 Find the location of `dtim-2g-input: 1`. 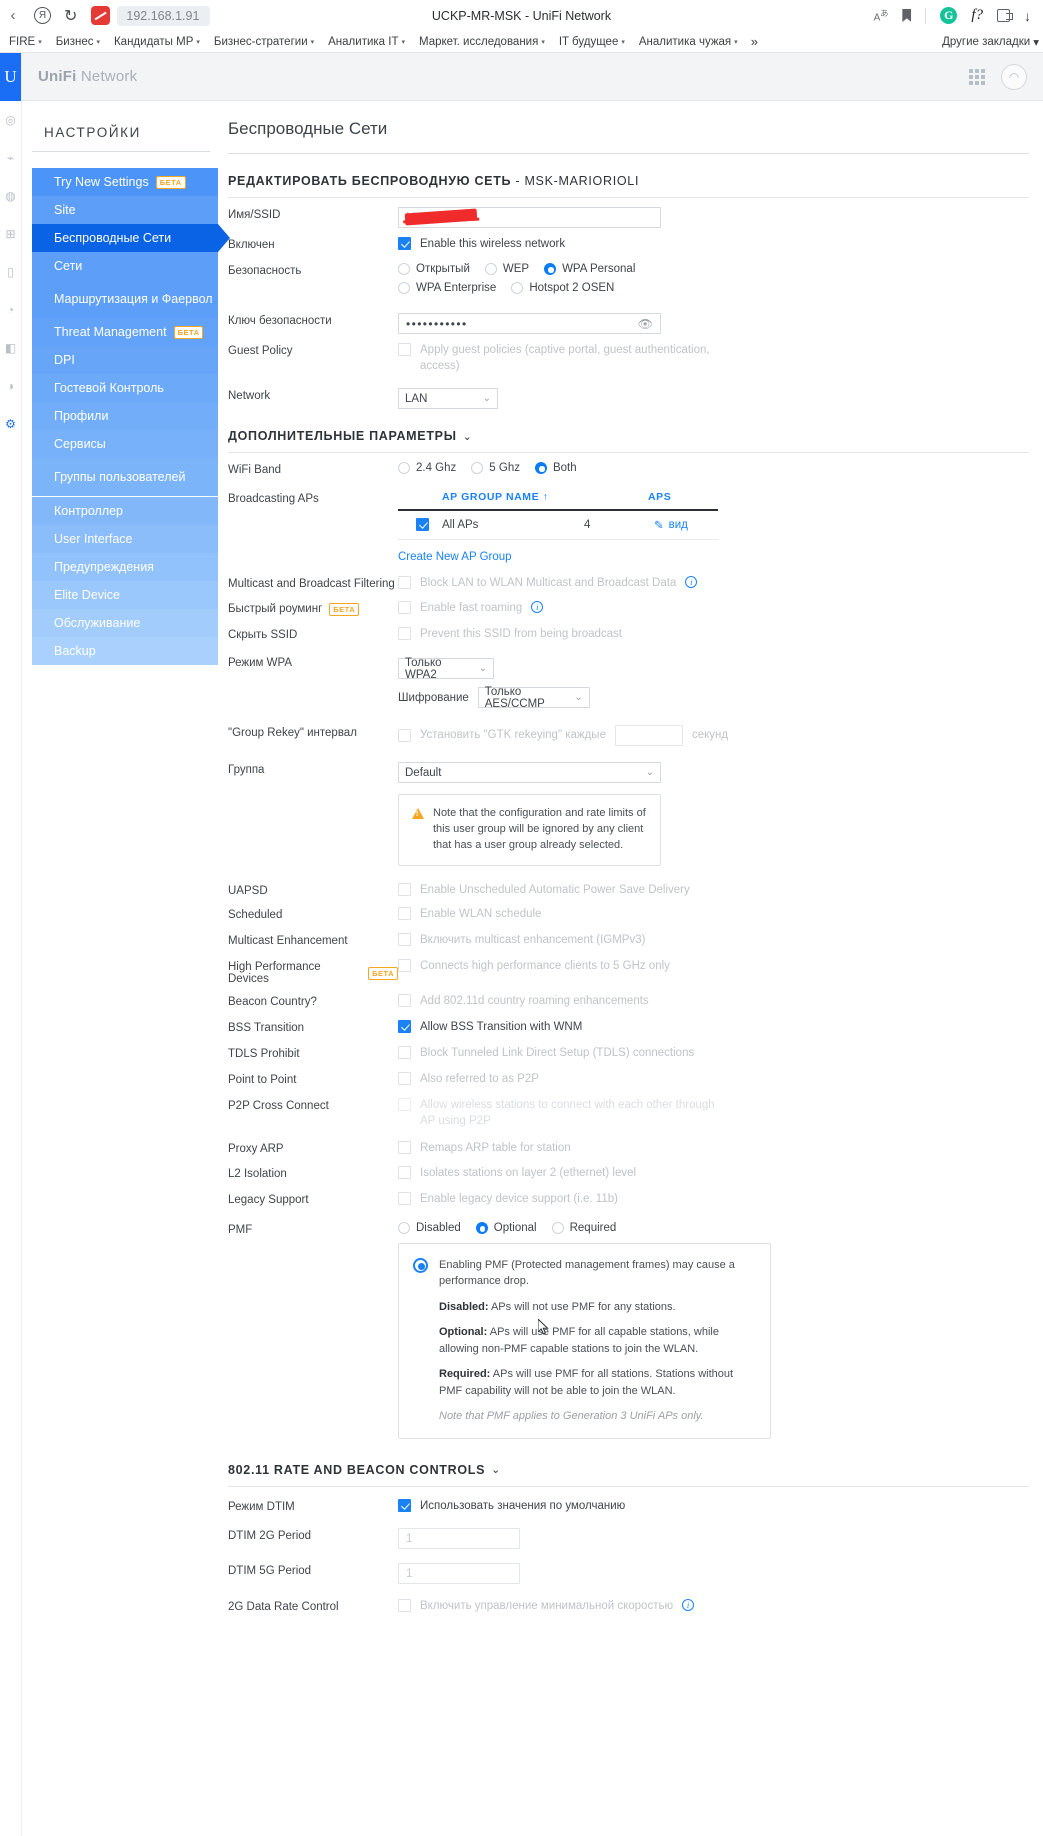

dtim-2g-input: 1 is located at coordinates (459, 1539).